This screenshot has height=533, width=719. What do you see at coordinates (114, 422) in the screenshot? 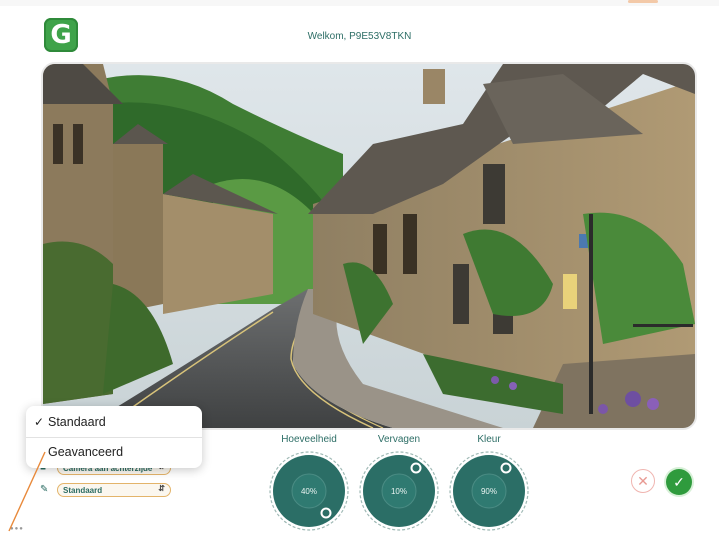
I see `dropdown-option-standaard: ✓ Standaard` at bounding box center [114, 422].